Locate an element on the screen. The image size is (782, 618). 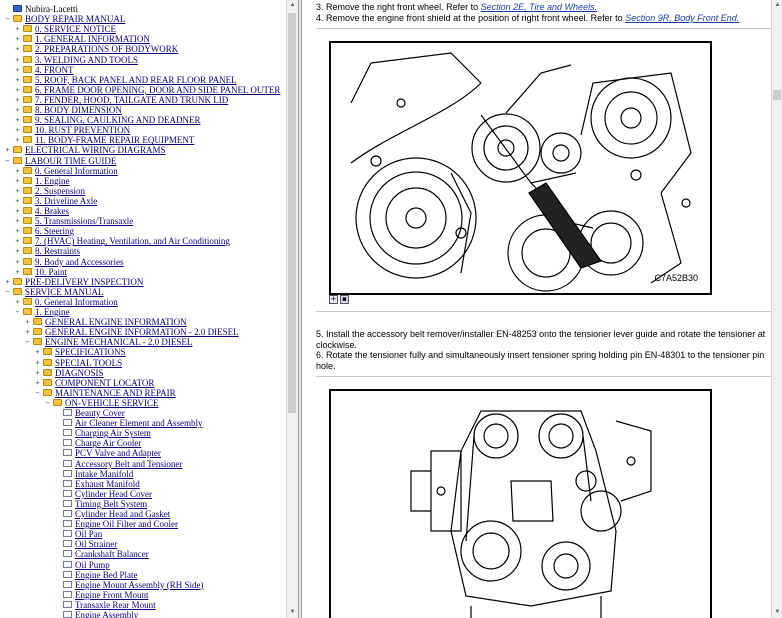
tree-item-label: 10. RUST PREVENTION is located at coordinates (82, 130).